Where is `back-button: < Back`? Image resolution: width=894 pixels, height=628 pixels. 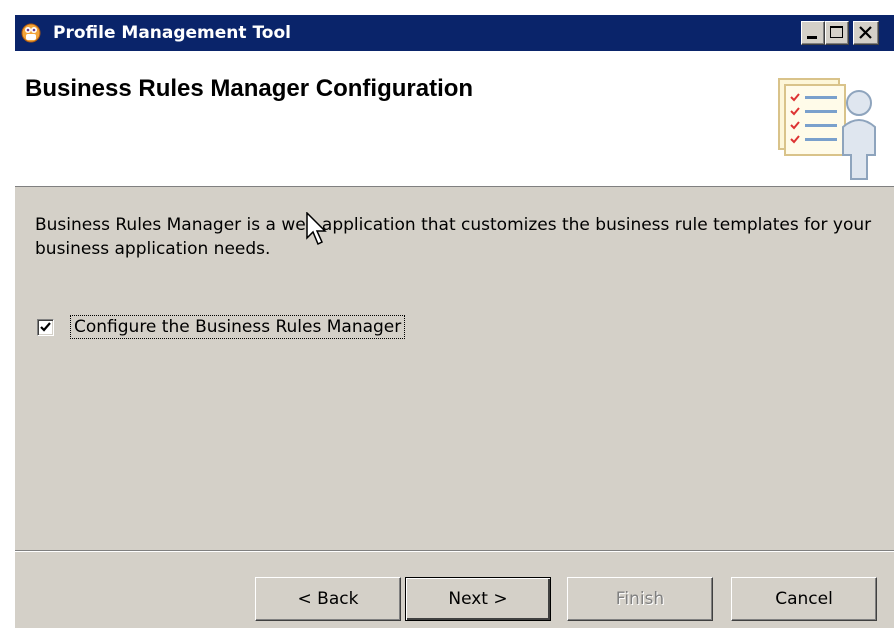 back-button: < Back is located at coordinates (328, 599).